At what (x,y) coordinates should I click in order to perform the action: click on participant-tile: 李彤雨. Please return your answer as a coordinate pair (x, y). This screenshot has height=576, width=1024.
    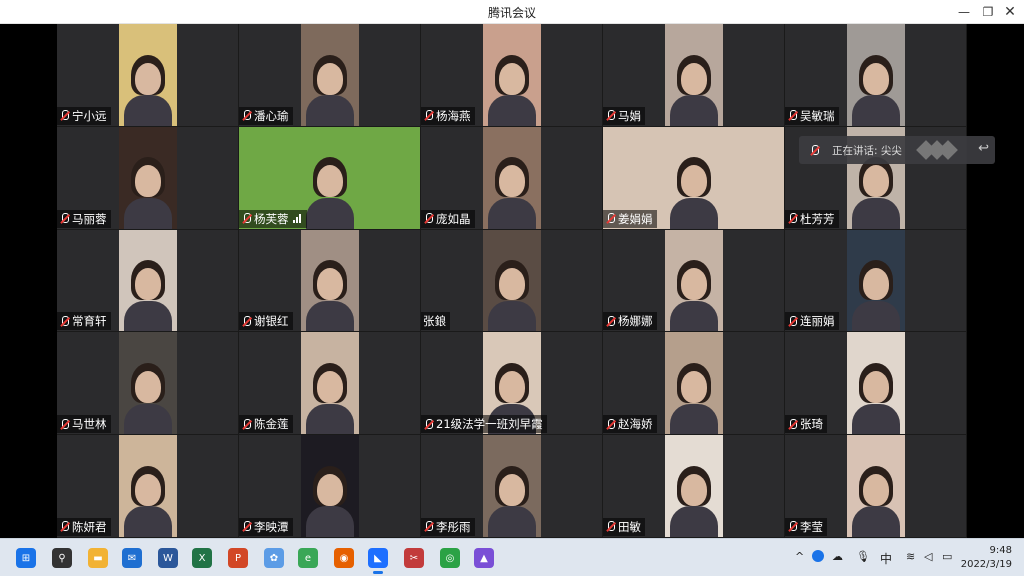
    Looking at the image, I should click on (512, 486).